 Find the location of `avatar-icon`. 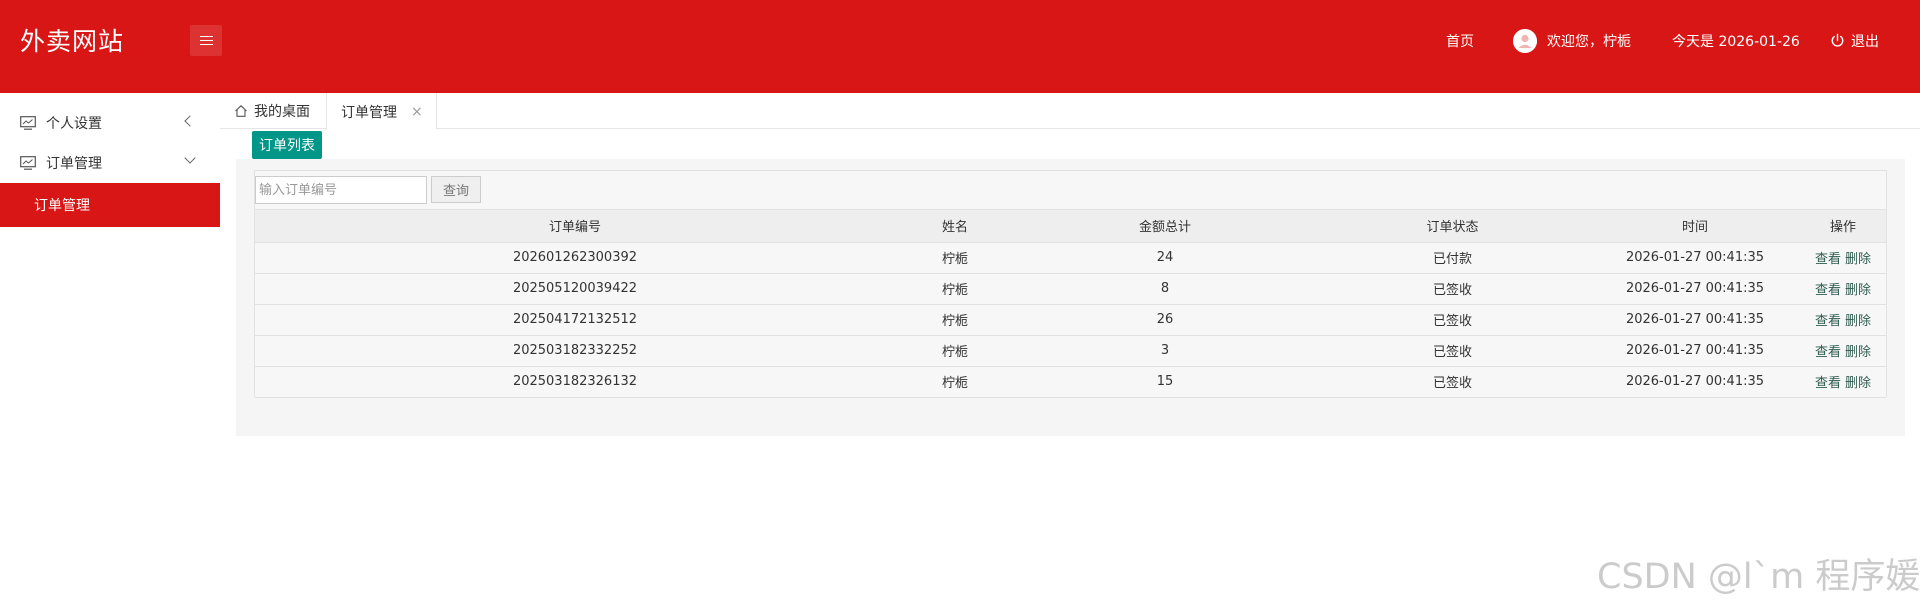

avatar-icon is located at coordinates (1525, 40).